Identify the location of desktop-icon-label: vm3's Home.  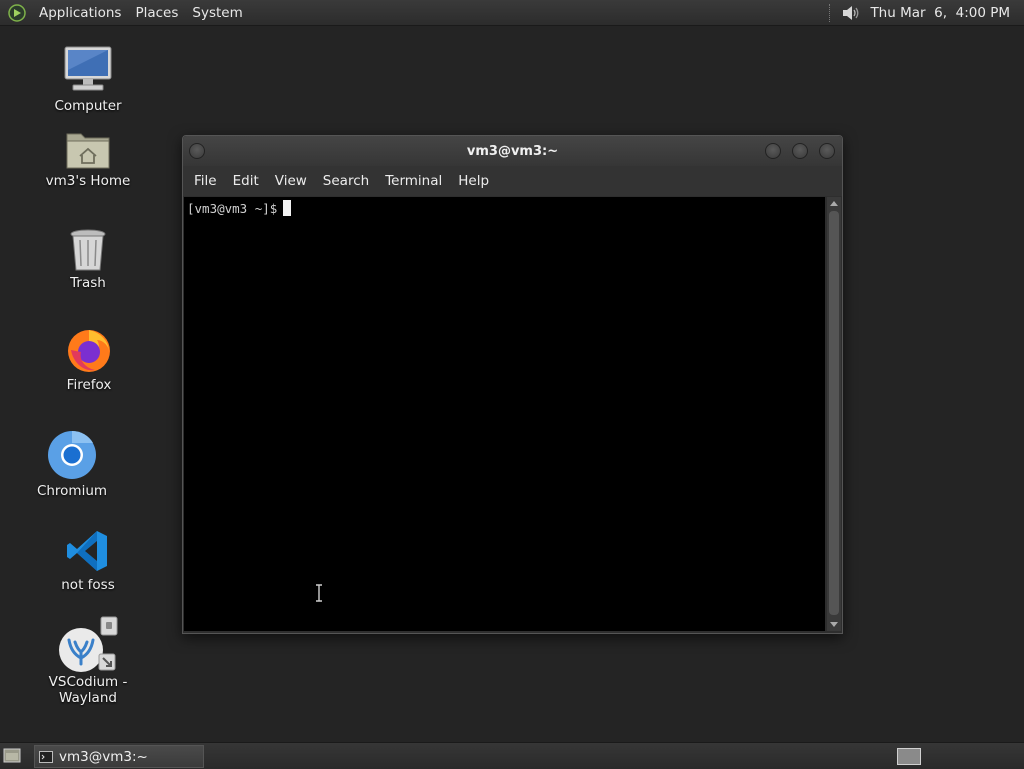
(88, 181).